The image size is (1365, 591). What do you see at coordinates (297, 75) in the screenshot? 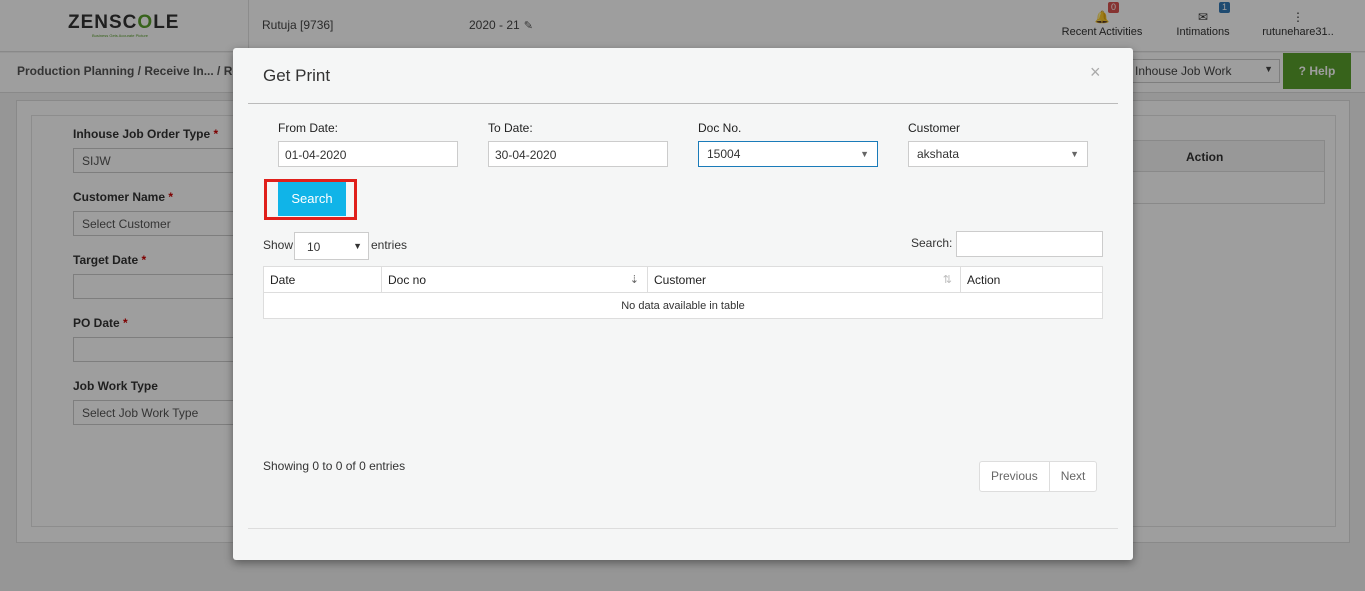
I see `modal-title: Get Print` at bounding box center [297, 75].